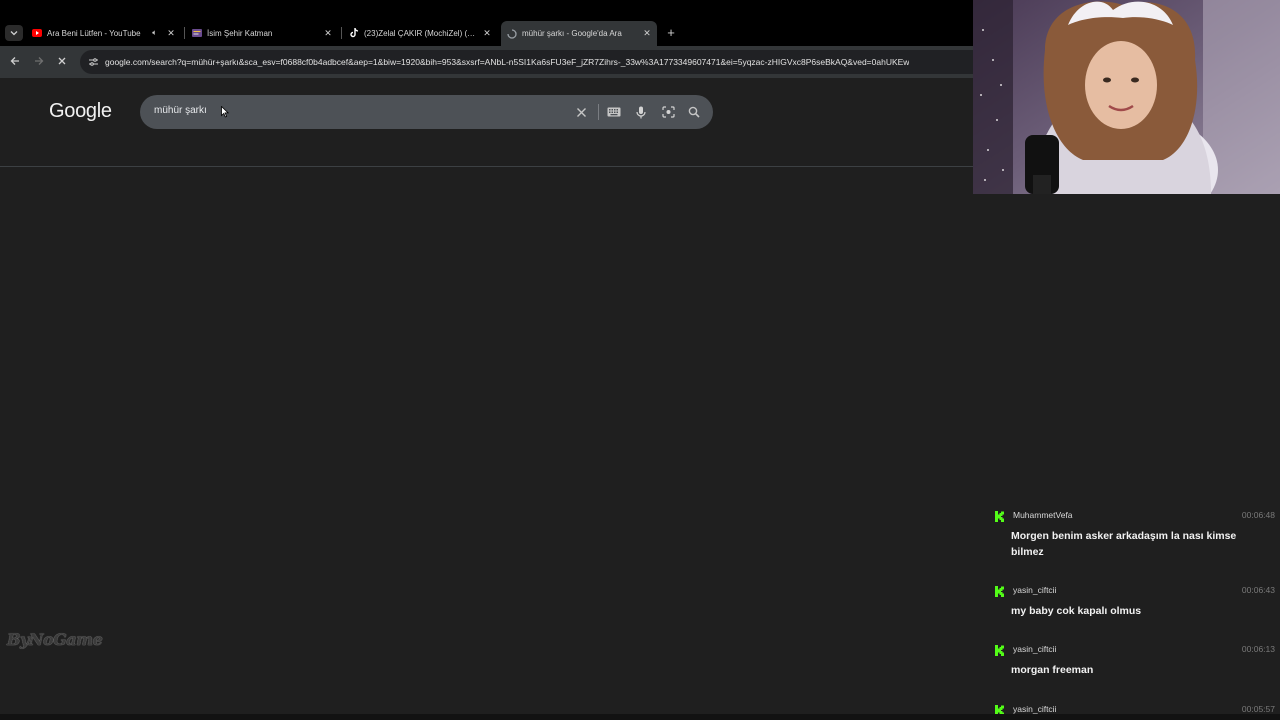 The image size is (1280, 720). I want to click on chat-text: morgan freeman, so click(1052, 670).